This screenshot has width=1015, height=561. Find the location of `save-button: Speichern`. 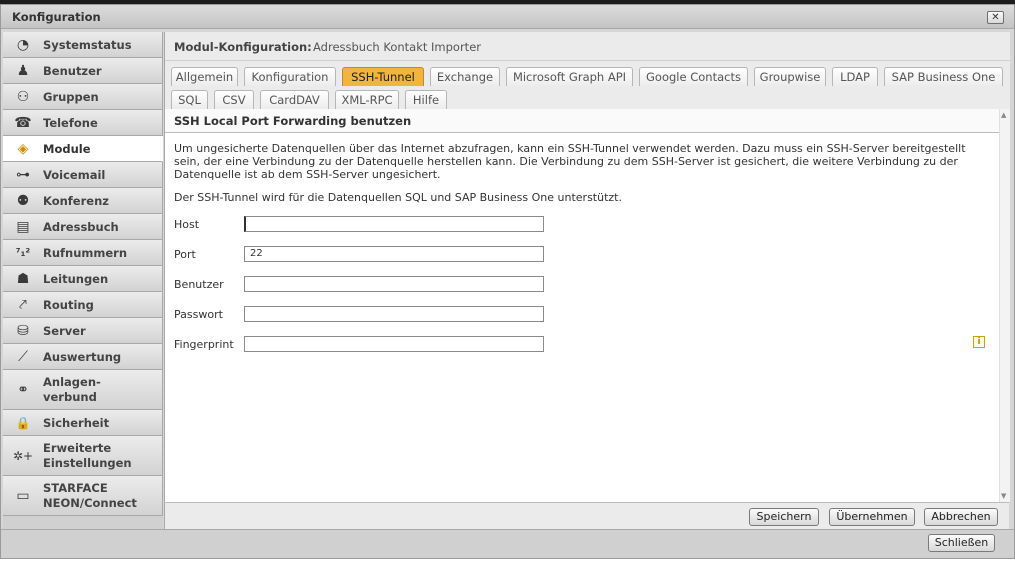

save-button: Speichern is located at coordinates (784, 517).